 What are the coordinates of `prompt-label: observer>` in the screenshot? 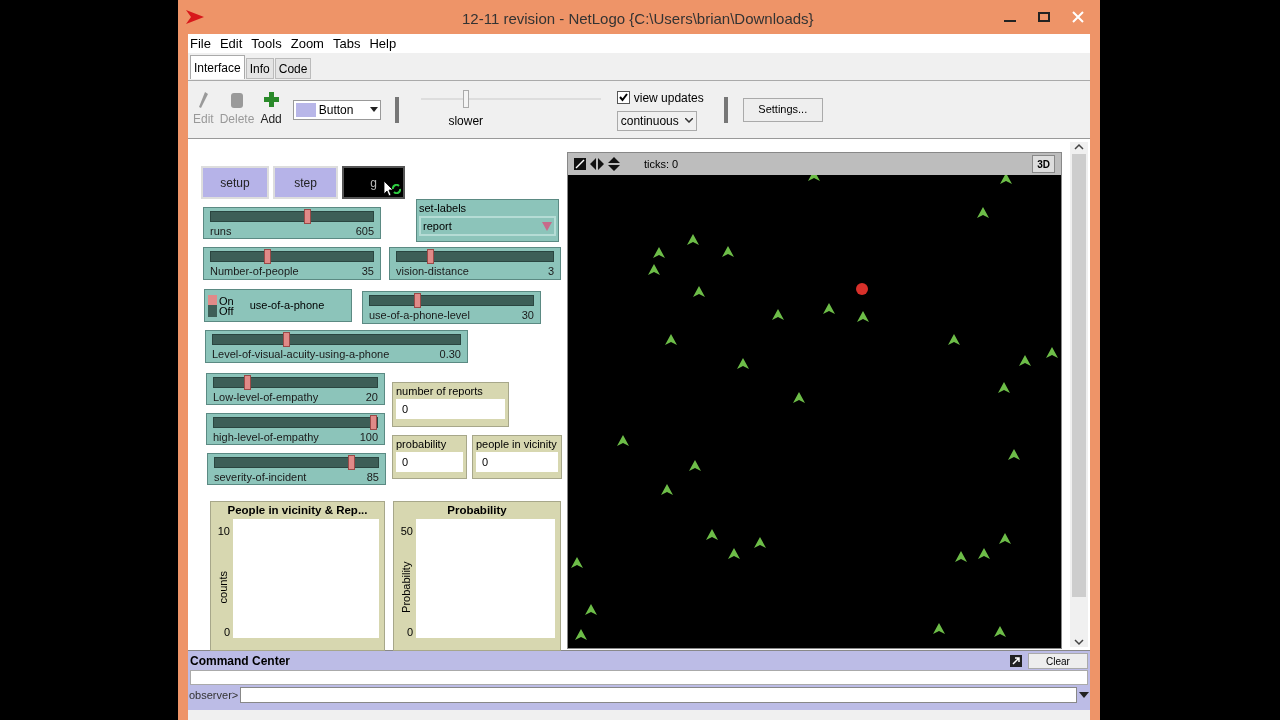 It's located at (214, 695).